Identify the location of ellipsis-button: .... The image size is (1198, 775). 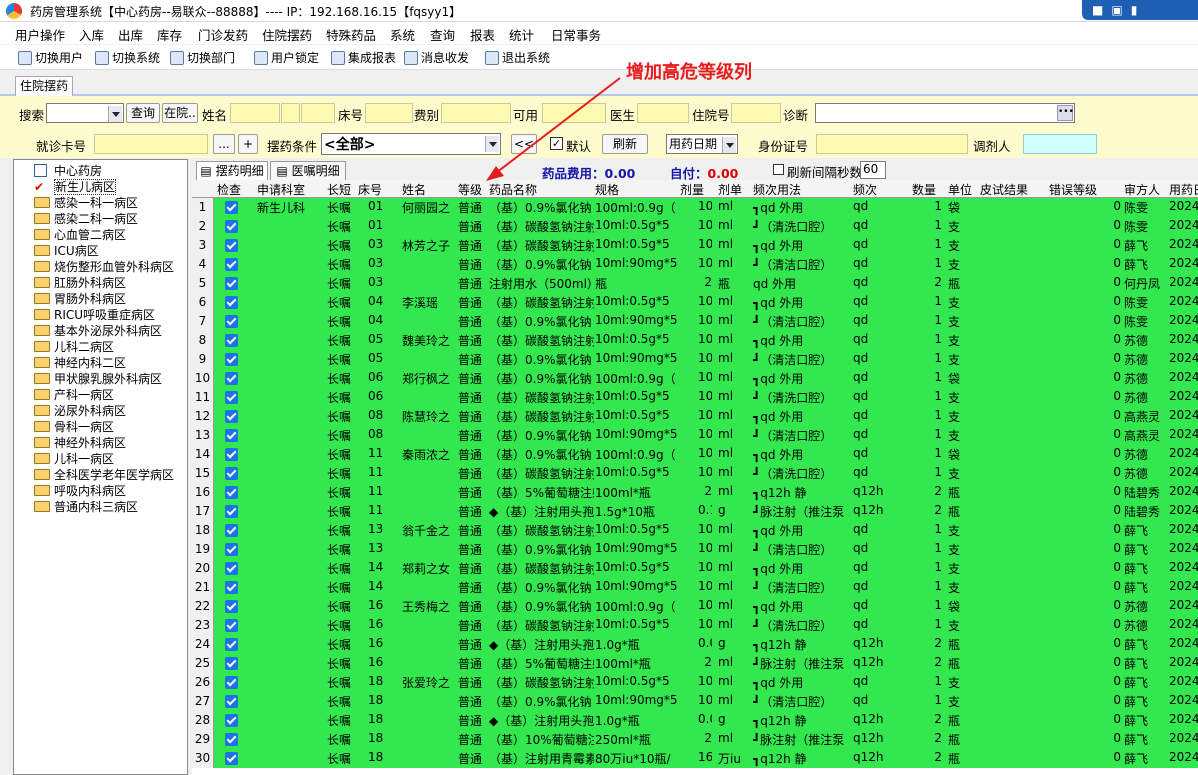
(224, 144).